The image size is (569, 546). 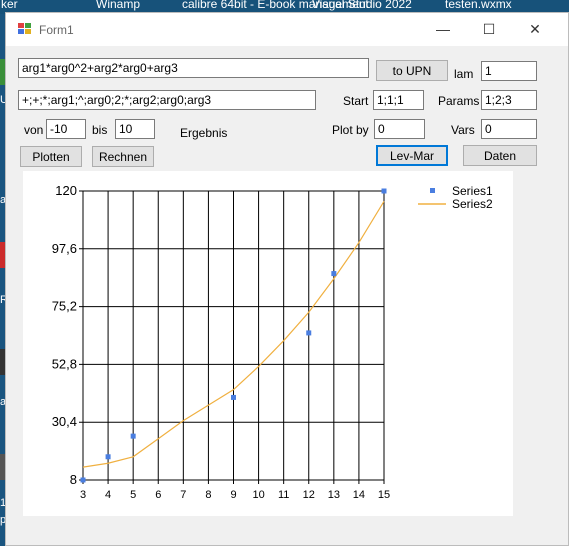 What do you see at coordinates (135, 129) in the screenshot?
I see `bis-input: 10` at bounding box center [135, 129].